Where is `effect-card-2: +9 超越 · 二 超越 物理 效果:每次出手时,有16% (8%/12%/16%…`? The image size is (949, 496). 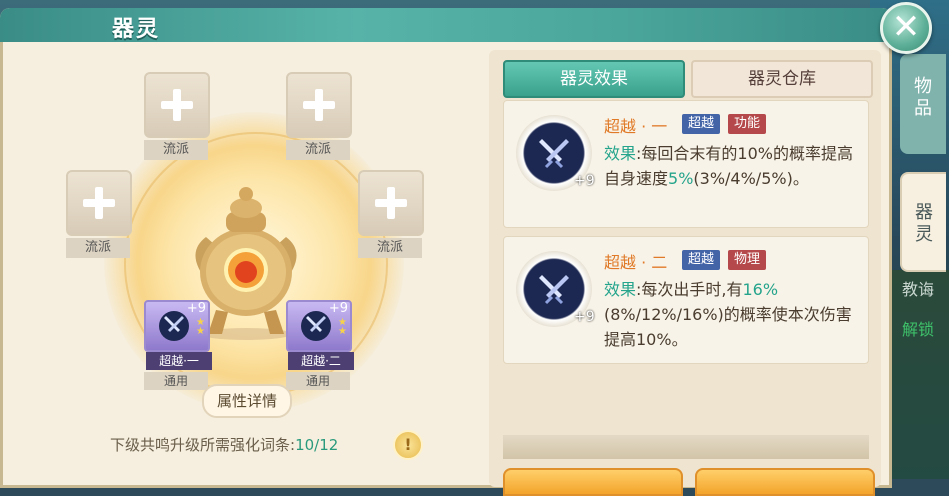 effect-card-2: +9 超越 · 二 超越 物理 效果:每次出手时,有16% (8%/12%/16%… is located at coordinates (686, 300).